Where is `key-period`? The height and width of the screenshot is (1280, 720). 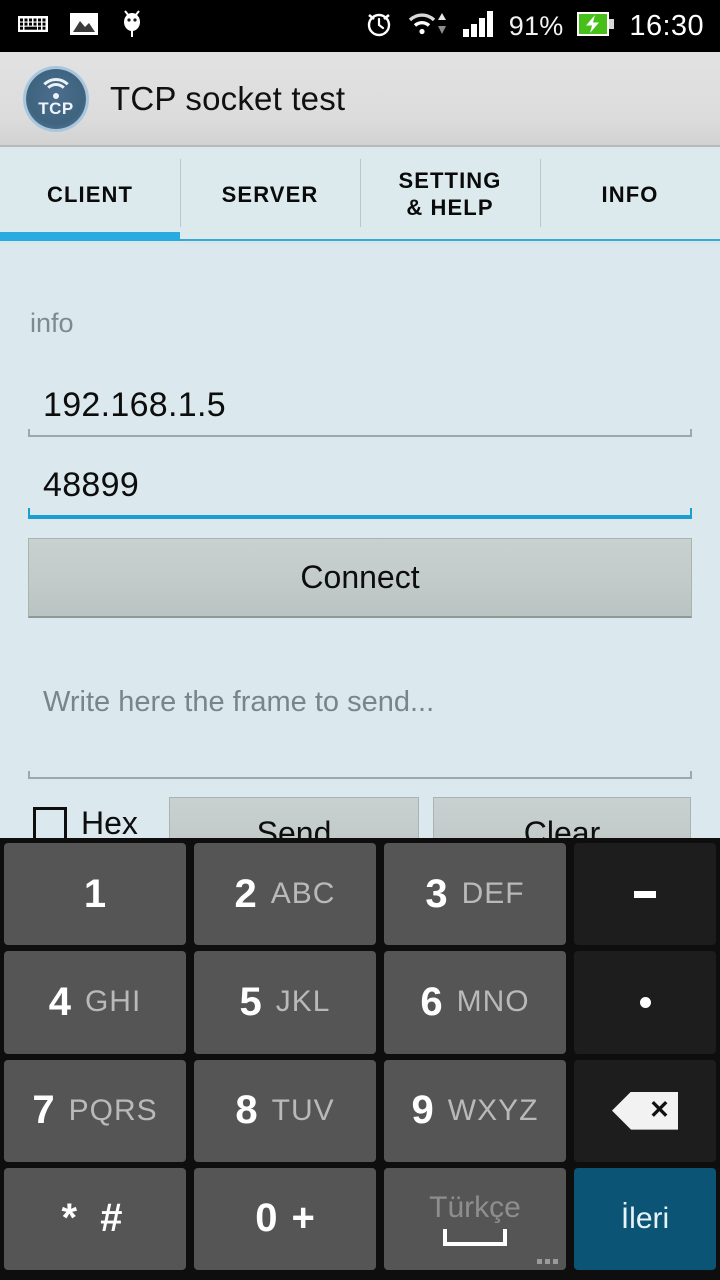
key-period is located at coordinates (645, 1002).